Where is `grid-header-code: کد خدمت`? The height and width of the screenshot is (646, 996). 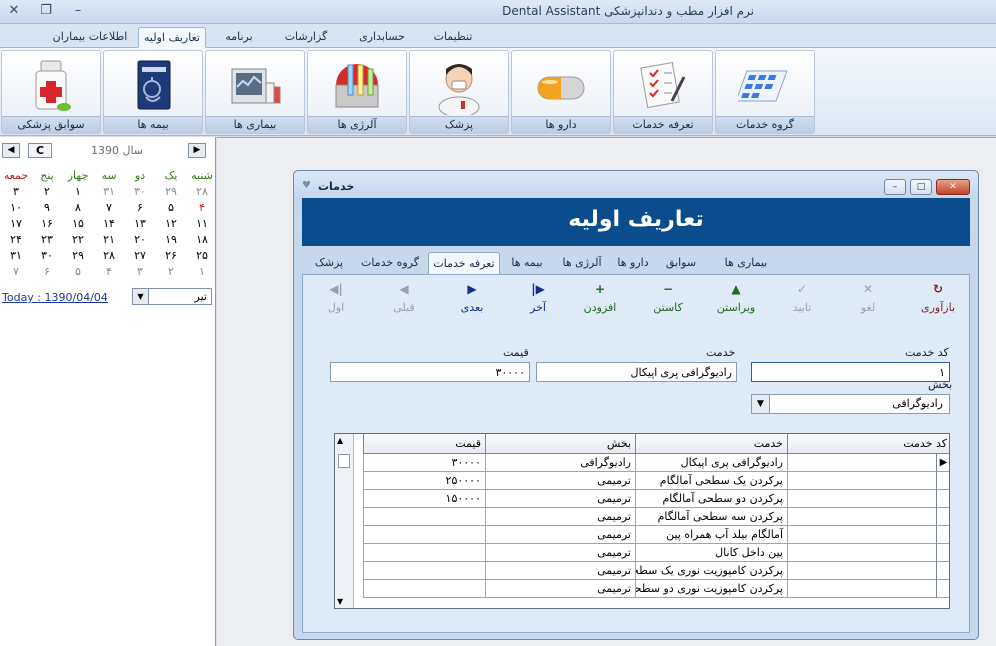 grid-header-code: کد خدمت is located at coordinates (868, 444).